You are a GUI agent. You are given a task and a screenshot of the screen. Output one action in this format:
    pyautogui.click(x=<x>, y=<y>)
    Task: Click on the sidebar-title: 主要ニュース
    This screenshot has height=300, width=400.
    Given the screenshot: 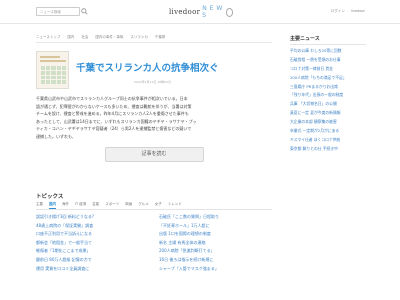 What is the action you would take?
    pyautogui.click(x=328, y=40)
    